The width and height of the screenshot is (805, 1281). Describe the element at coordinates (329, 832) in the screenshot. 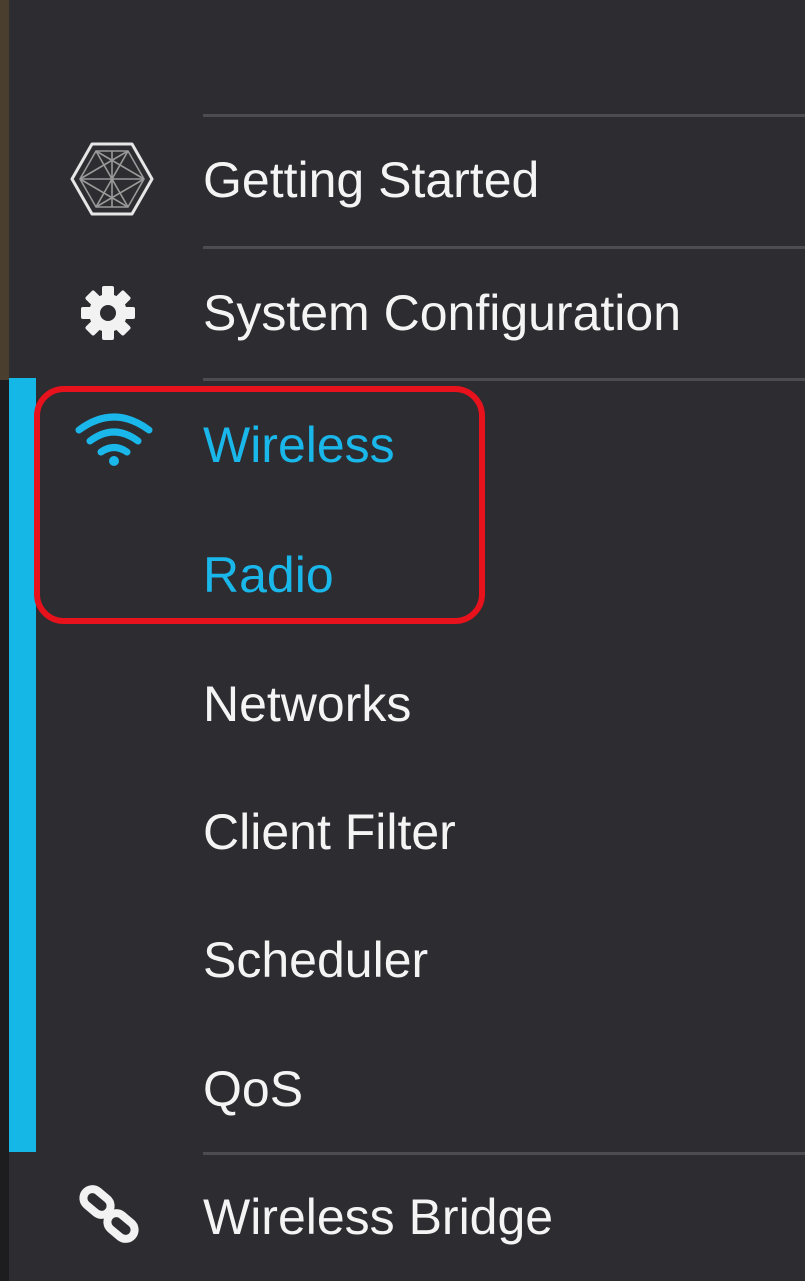

I see `sidebar-item-client-filter: Client Filter` at that location.